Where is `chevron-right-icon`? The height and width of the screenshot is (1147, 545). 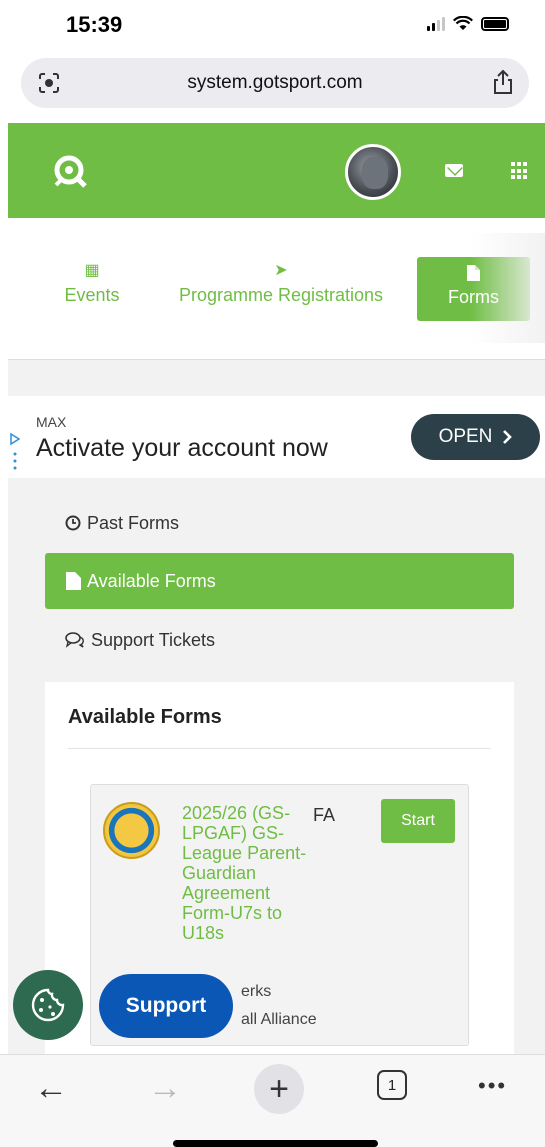 chevron-right-icon is located at coordinates (508, 437).